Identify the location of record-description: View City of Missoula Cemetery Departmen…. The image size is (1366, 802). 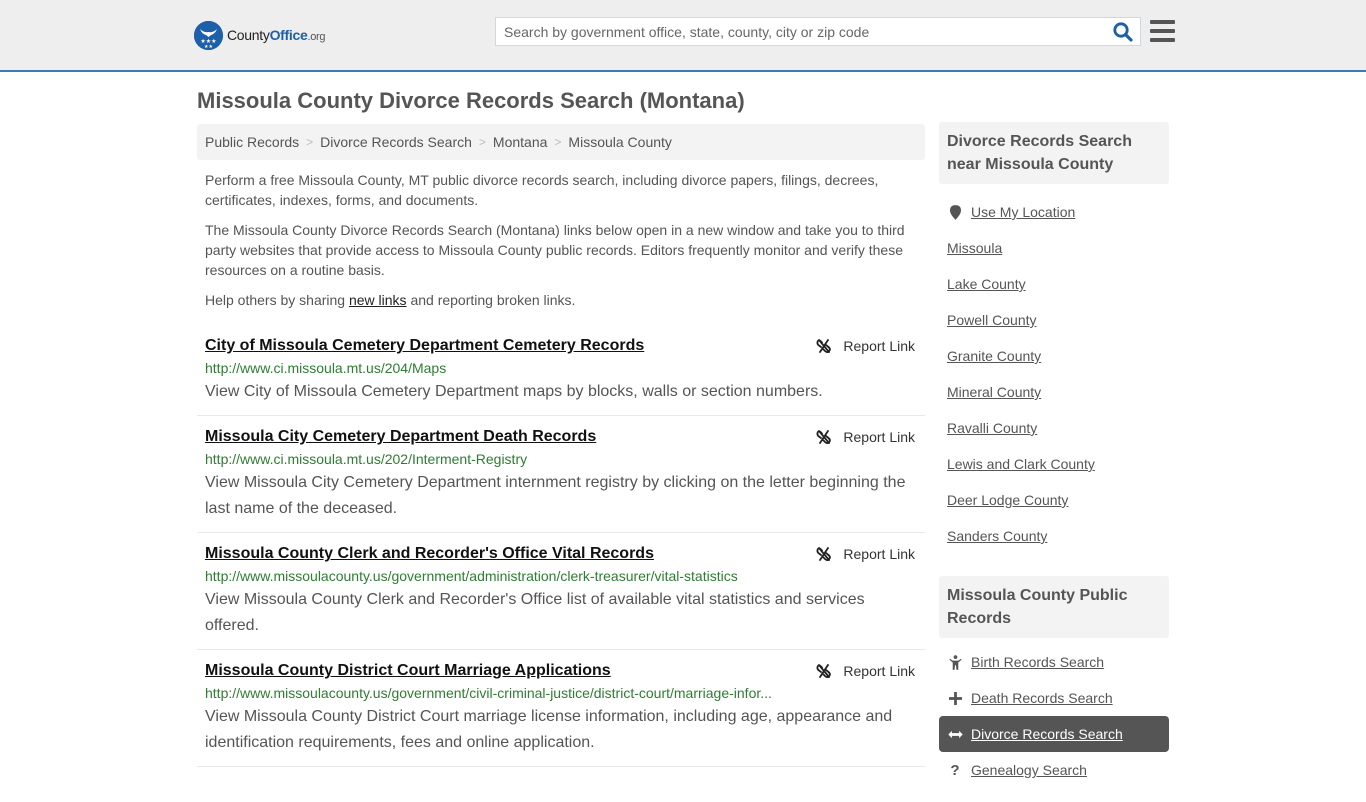
(514, 391).